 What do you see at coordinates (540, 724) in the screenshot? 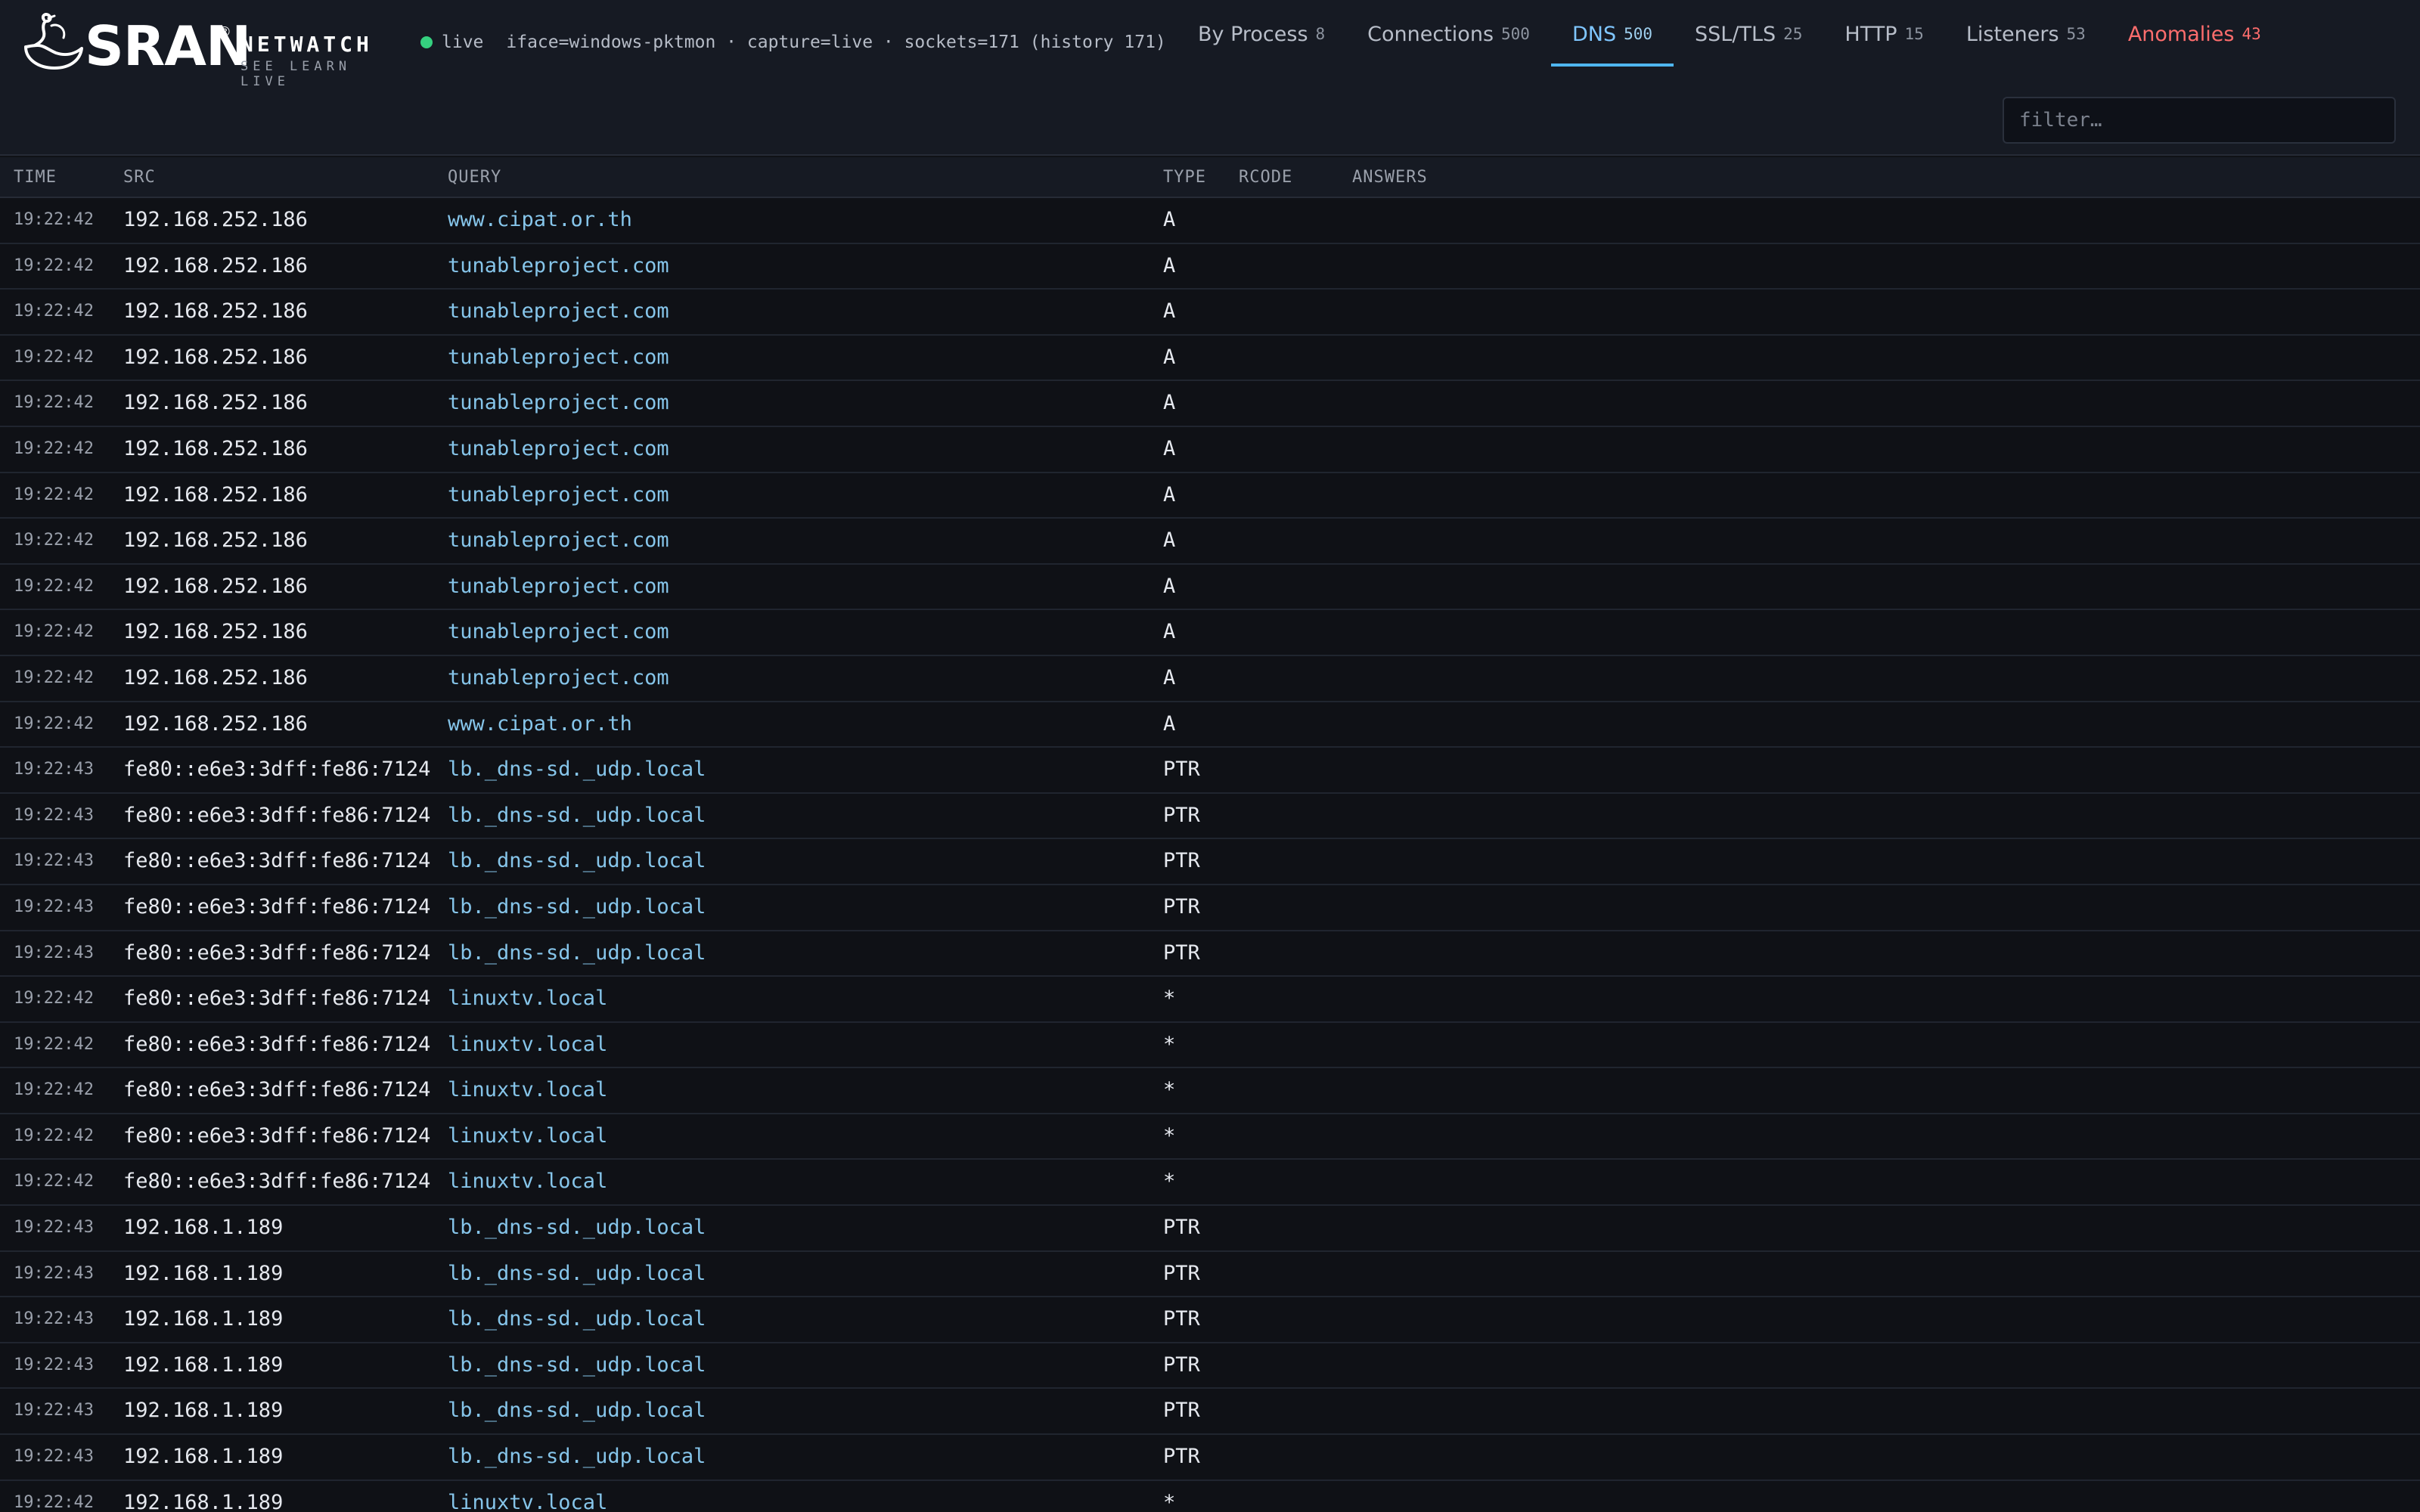
I see `cell-query: www.cipat.or.th` at bounding box center [540, 724].